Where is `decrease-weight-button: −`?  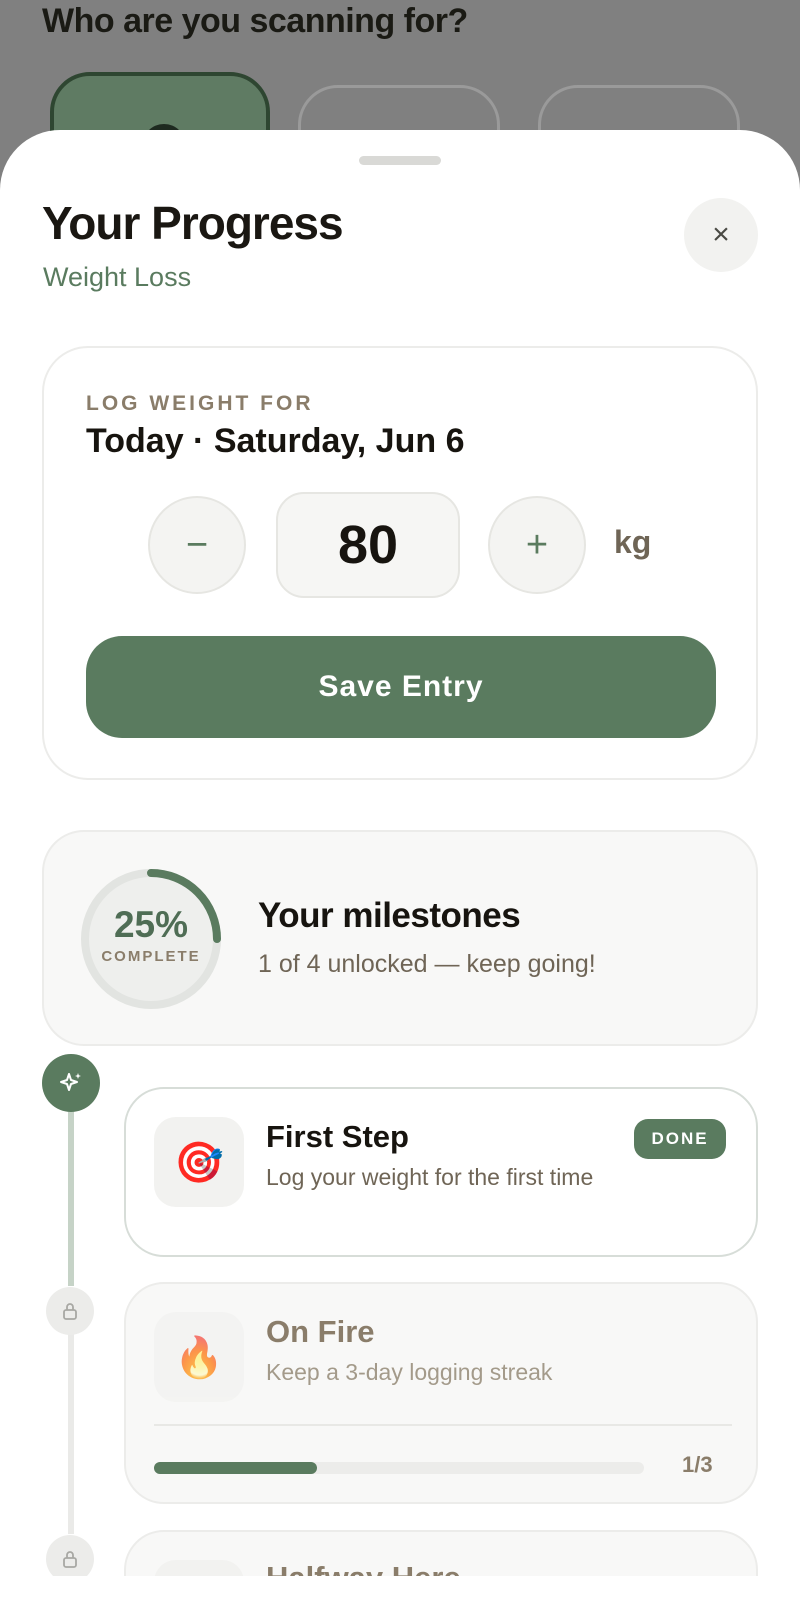 decrease-weight-button: − is located at coordinates (197, 545).